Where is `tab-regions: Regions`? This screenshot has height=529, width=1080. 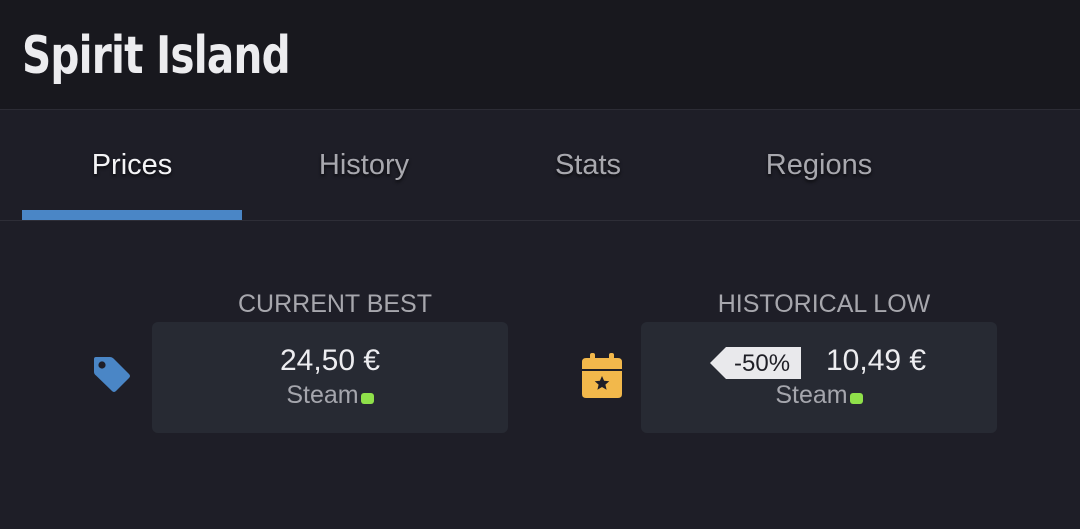 tab-regions: Regions is located at coordinates (819, 165).